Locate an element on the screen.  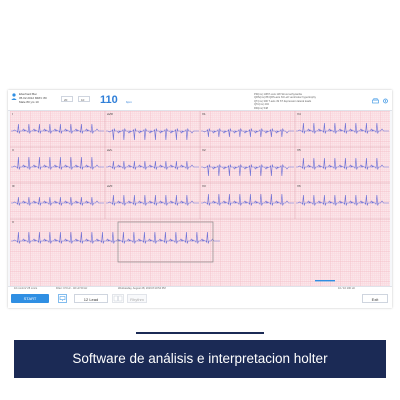
monitor-icon is located at coordinates (62, 298).